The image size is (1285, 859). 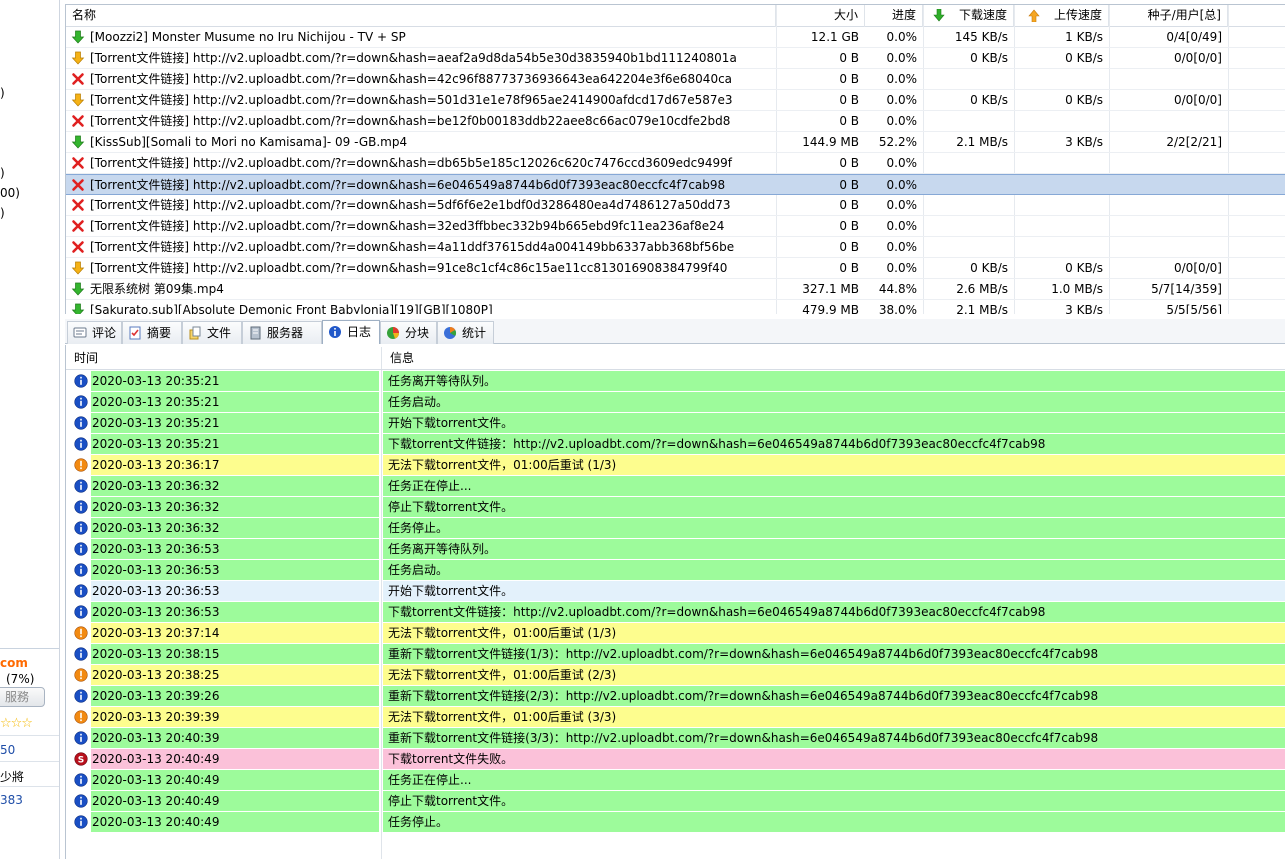 I want to click on log-row: 2020-03-13 20:36:53 开始下载torrent文件。, so click(x=675, y=590).